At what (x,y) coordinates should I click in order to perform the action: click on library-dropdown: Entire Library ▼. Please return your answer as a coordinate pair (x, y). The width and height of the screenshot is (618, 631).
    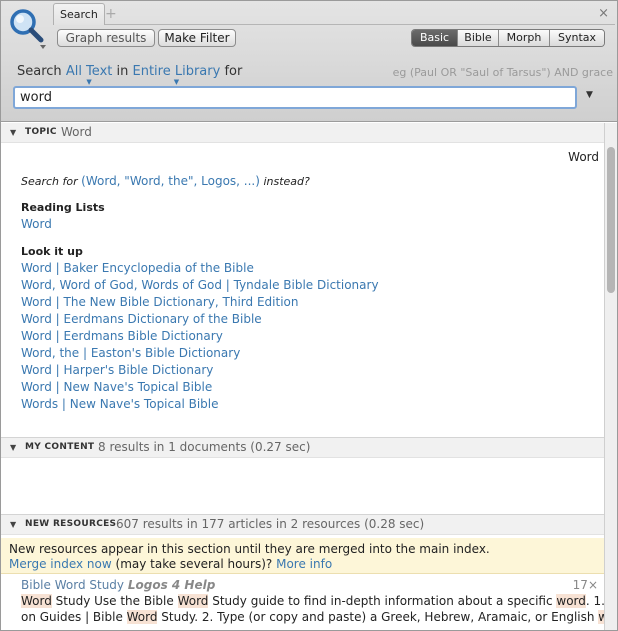
    Looking at the image, I should click on (176, 75).